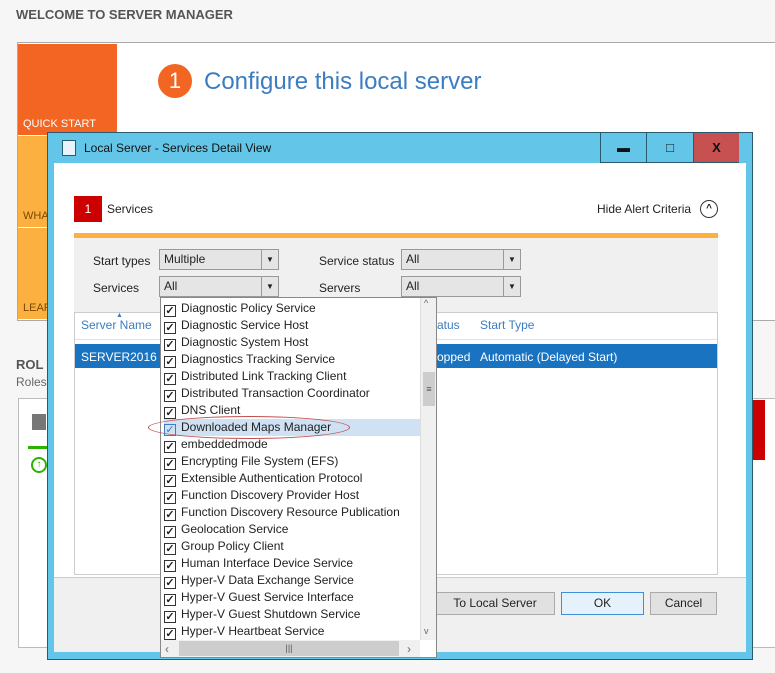 This screenshot has width=775, height=673. I want to click on list-item: ✓ Hyper-V Heartbeat Service, so click(292, 631).